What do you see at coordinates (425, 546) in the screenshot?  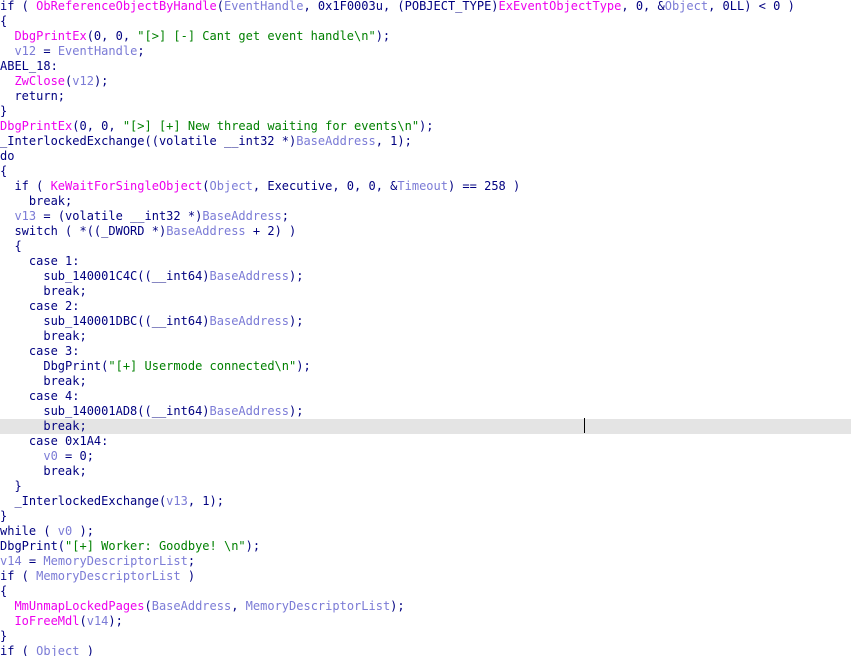 I see `code-line: DbgPrint("[+] Worker: Goodbye! \n");` at bounding box center [425, 546].